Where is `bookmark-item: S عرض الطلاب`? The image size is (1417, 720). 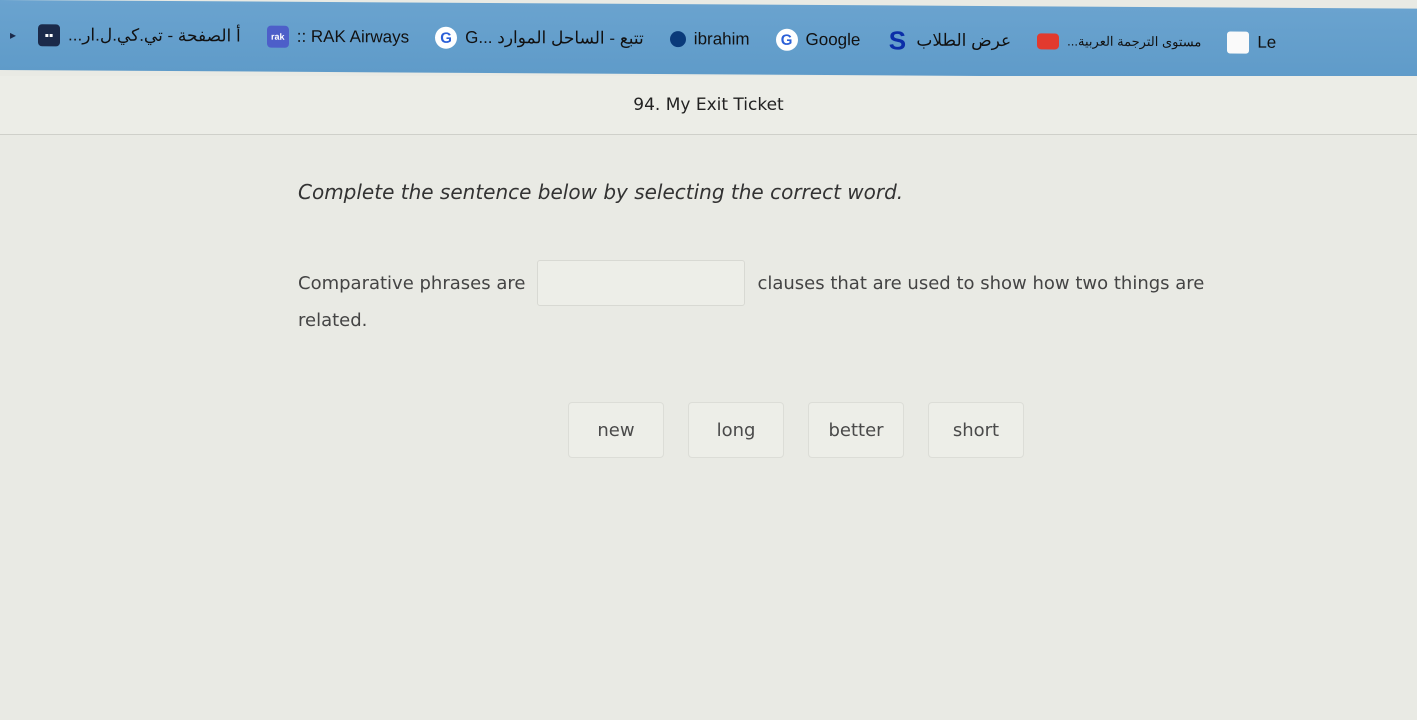 bookmark-item: S عرض الطلاب is located at coordinates (949, 40).